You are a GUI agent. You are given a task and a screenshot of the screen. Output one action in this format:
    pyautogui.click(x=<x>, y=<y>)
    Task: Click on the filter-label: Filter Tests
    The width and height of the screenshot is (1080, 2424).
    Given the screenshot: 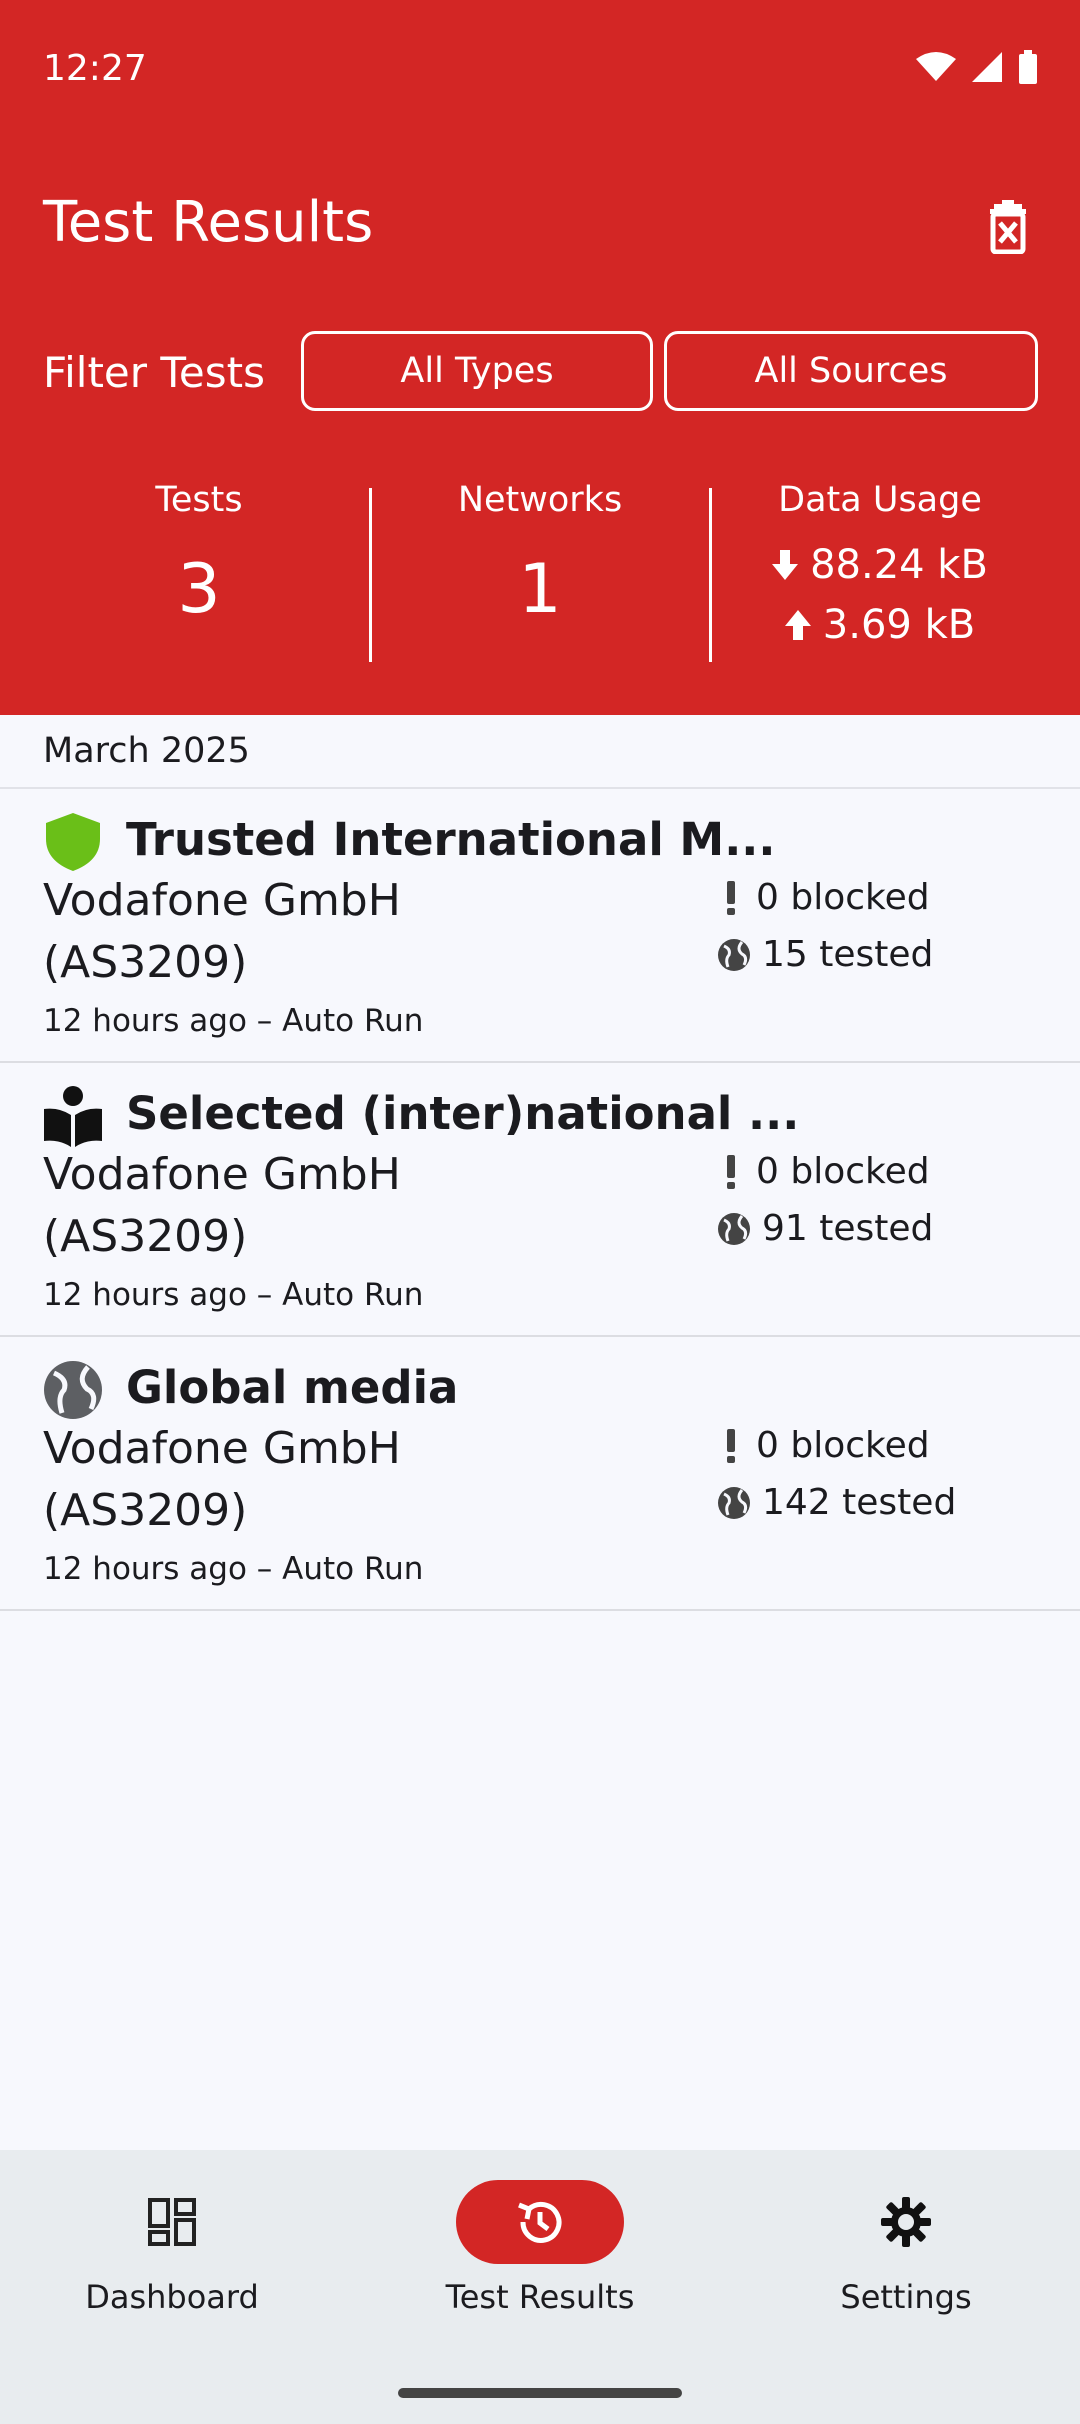 What is the action you would take?
    pyautogui.click(x=154, y=372)
    